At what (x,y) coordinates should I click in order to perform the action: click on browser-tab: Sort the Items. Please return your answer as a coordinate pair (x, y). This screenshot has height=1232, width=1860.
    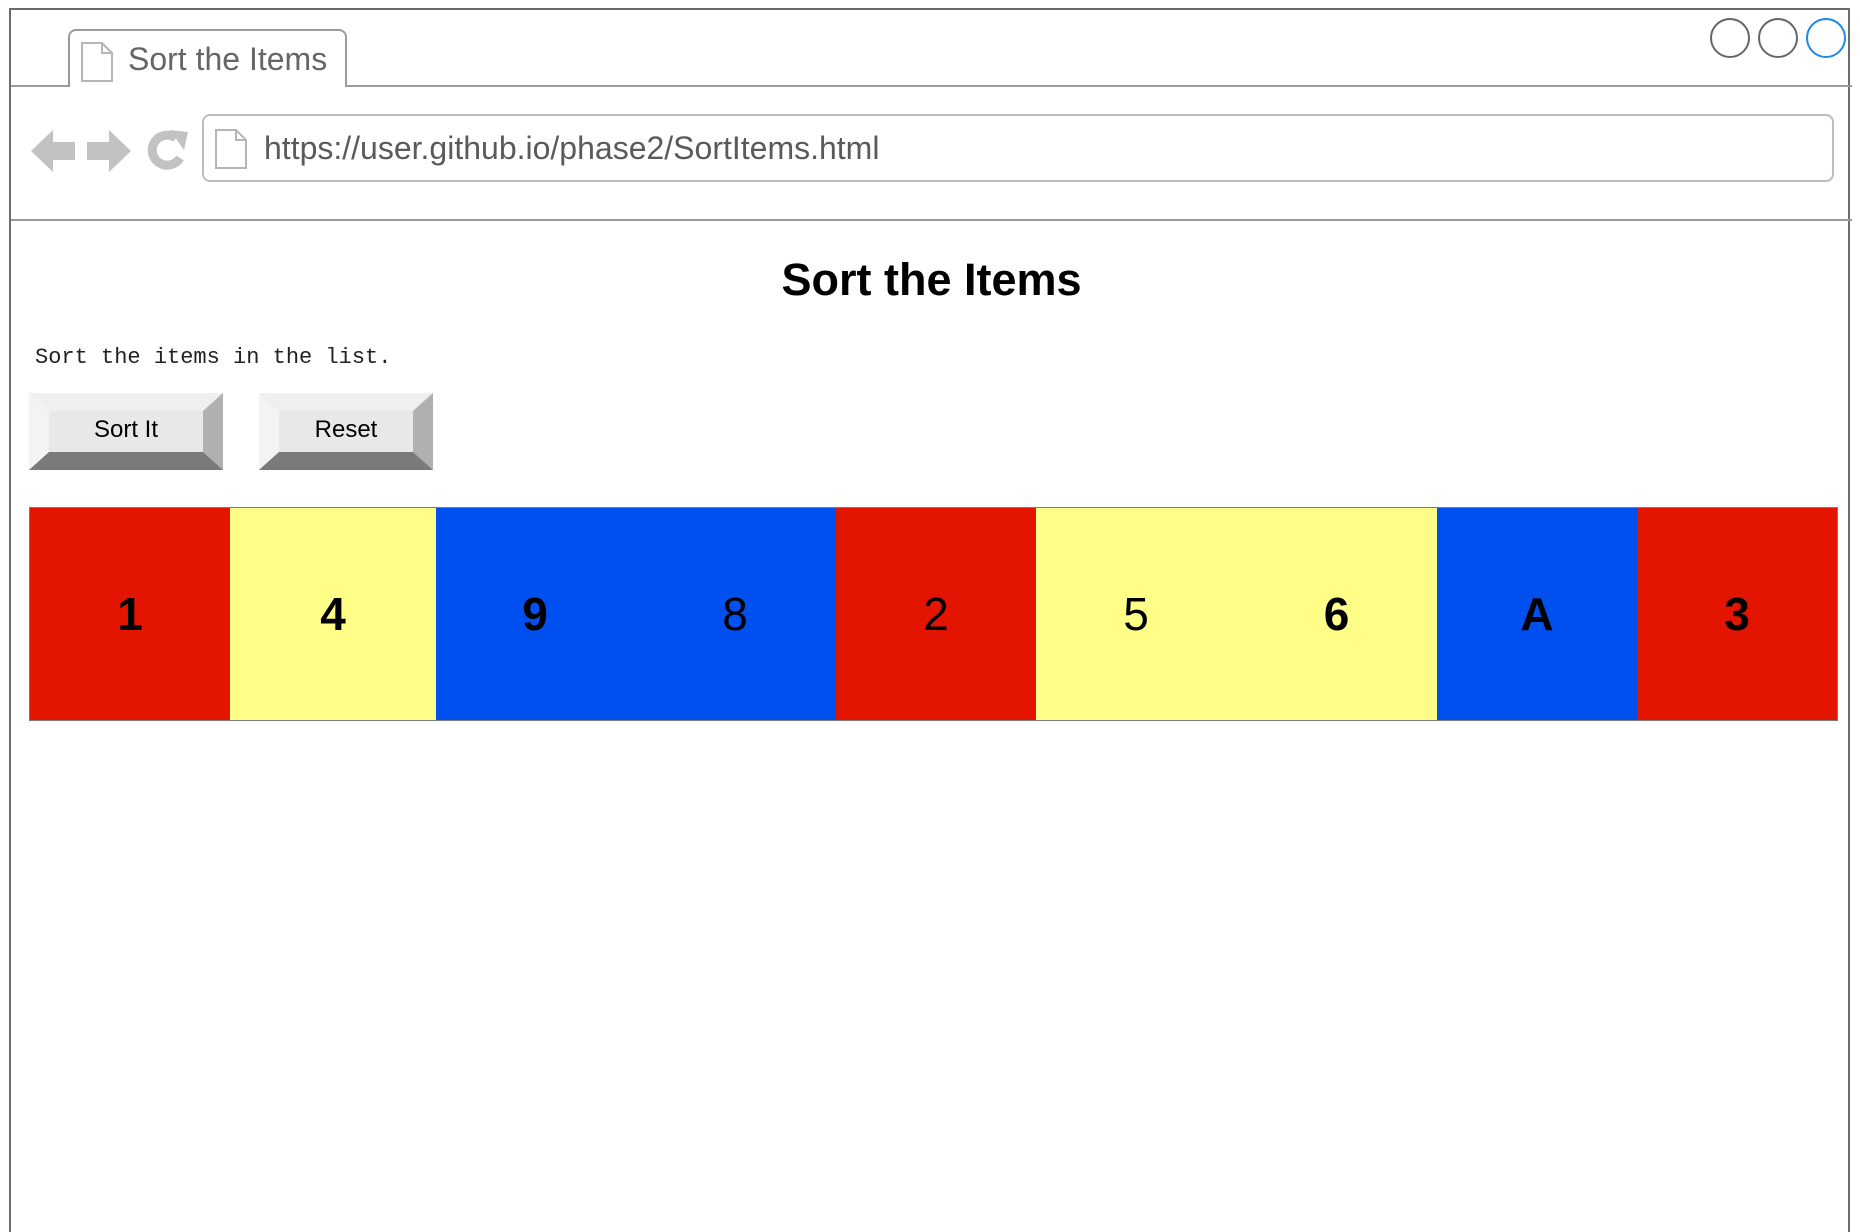
    Looking at the image, I should click on (207, 58).